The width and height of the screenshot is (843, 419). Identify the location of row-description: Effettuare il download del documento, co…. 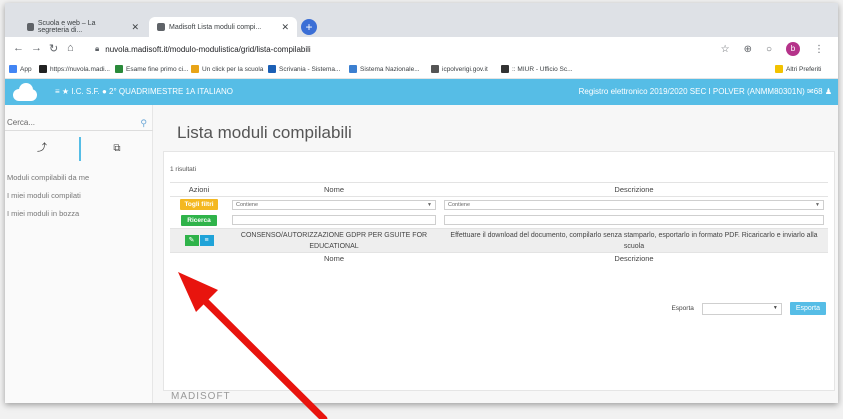
(634, 240).